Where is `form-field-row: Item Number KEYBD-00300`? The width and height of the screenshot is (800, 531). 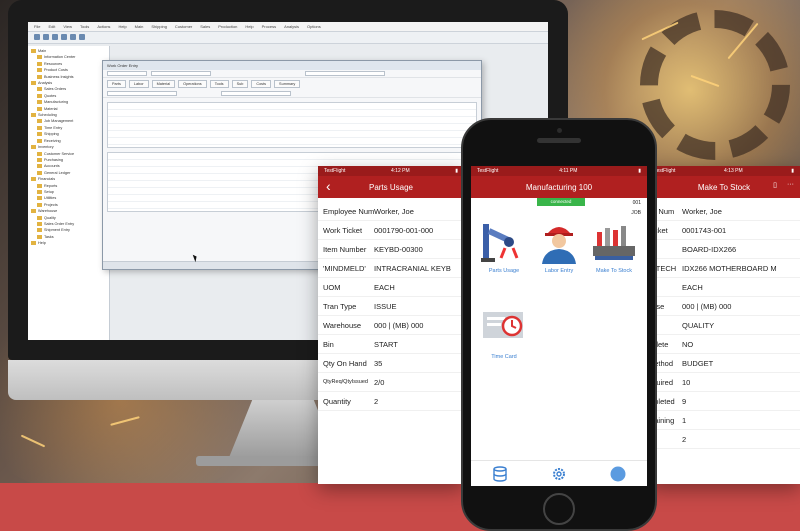
form-field-row: Item Number KEYBD-00300 is located at coordinates (391, 249).